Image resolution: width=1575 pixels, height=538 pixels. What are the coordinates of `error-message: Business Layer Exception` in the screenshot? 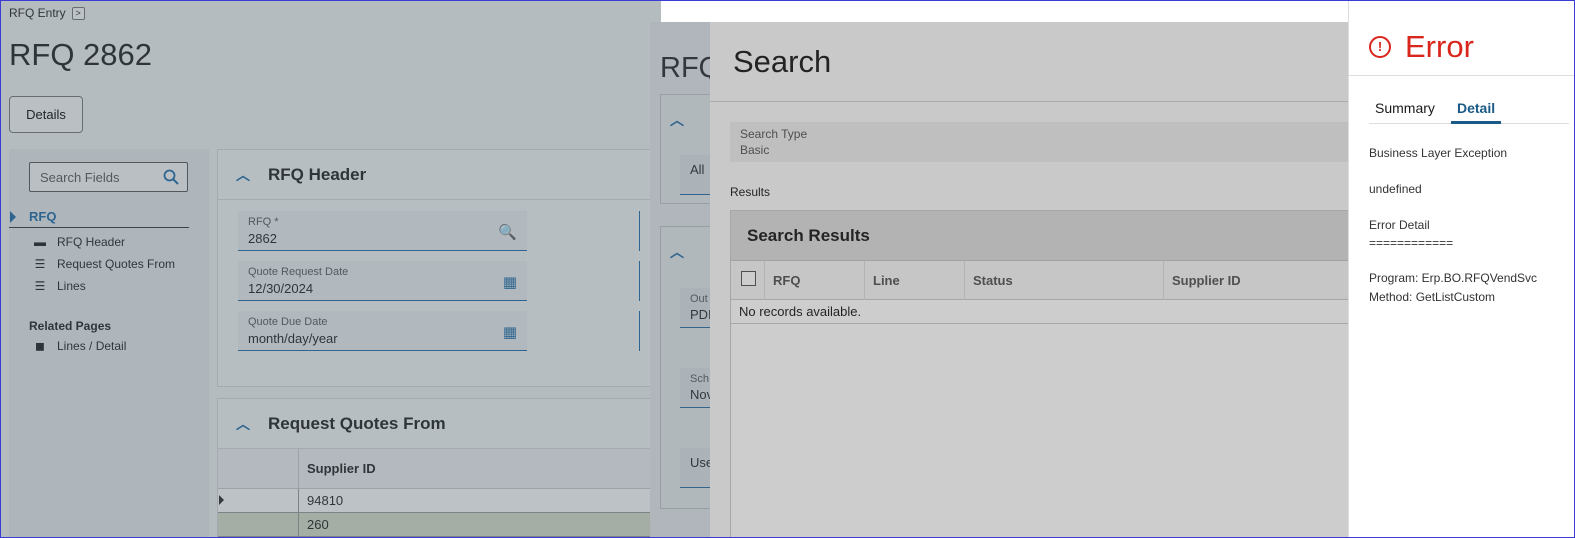 It's located at (1438, 153).